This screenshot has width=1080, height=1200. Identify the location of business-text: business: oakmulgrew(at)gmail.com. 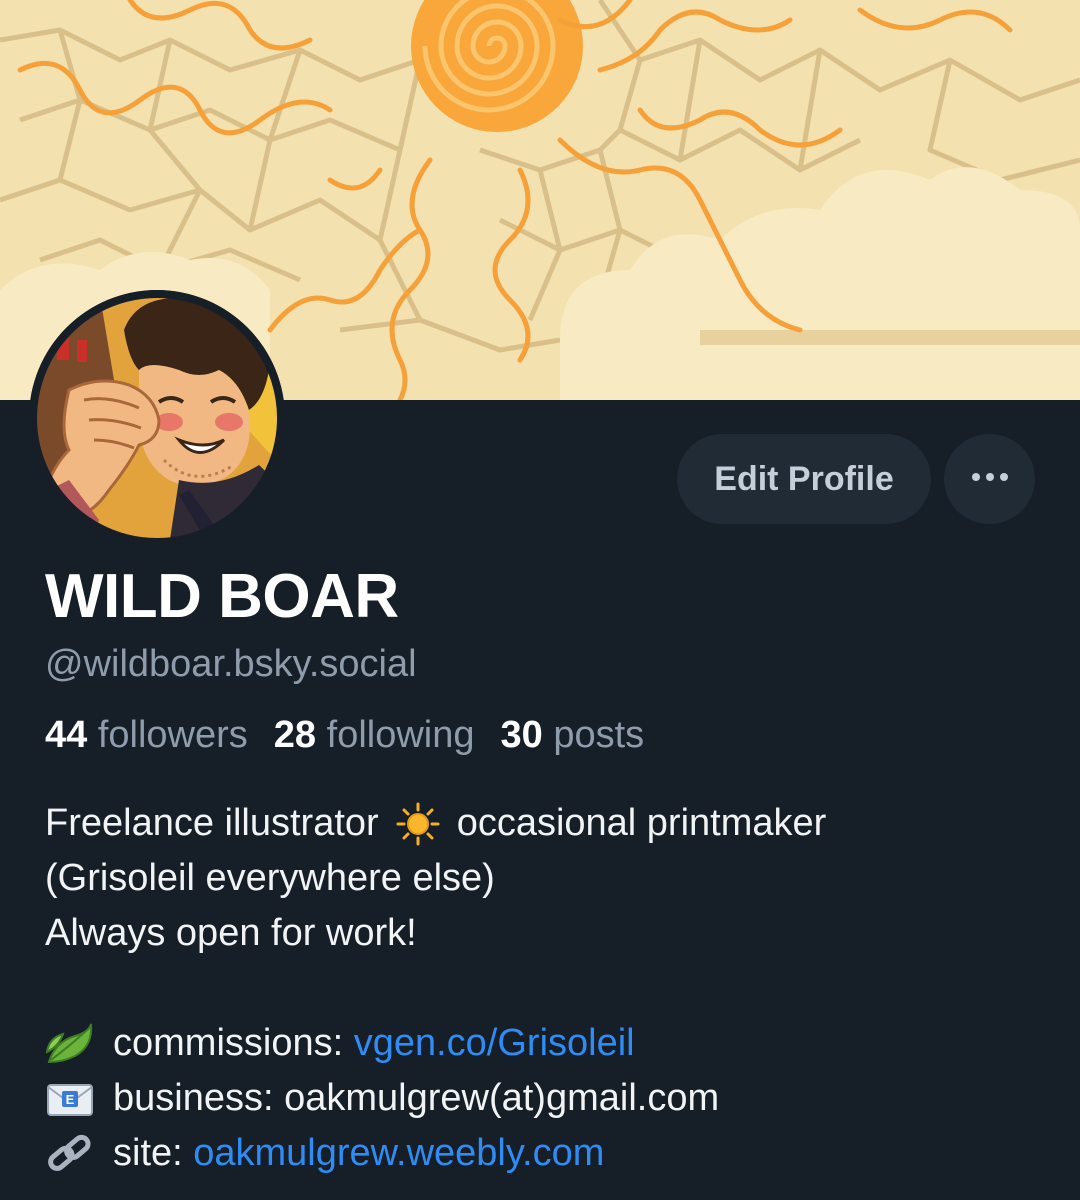
(416, 1098).